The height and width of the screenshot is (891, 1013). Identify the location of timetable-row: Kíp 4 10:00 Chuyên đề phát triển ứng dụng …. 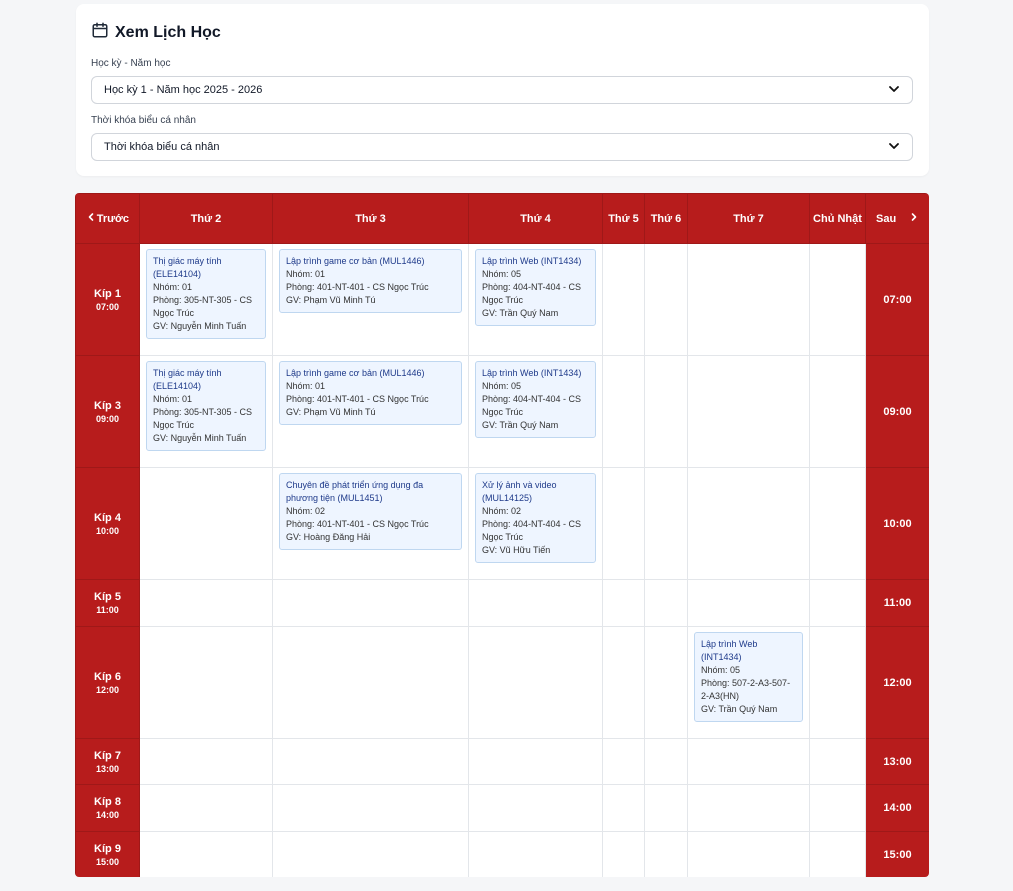
(502, 523).